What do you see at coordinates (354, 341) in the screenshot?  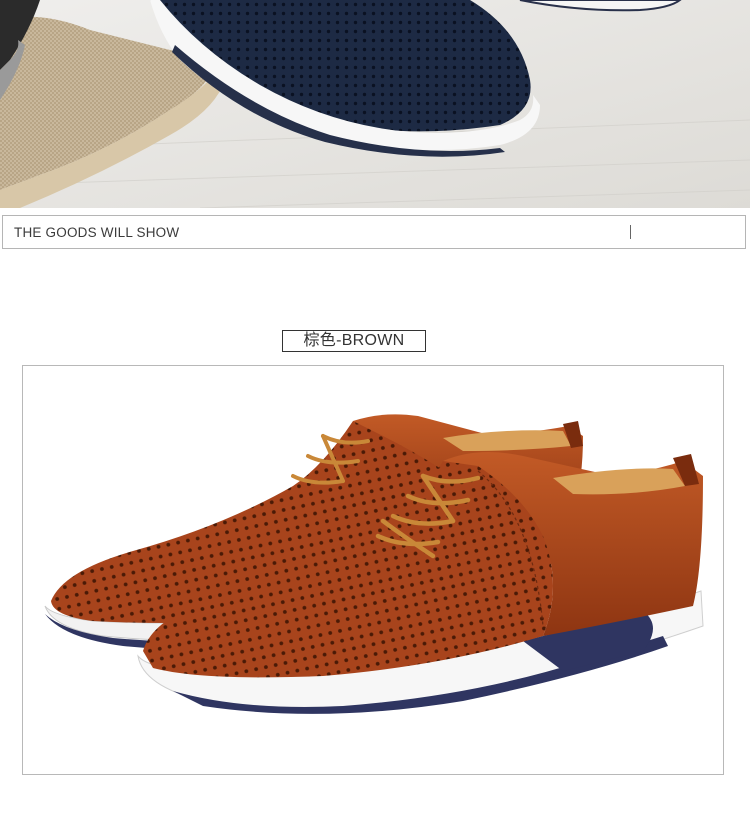 I see `color-variant-label: 棕色-BROWN` at bounding box center [354, 341].